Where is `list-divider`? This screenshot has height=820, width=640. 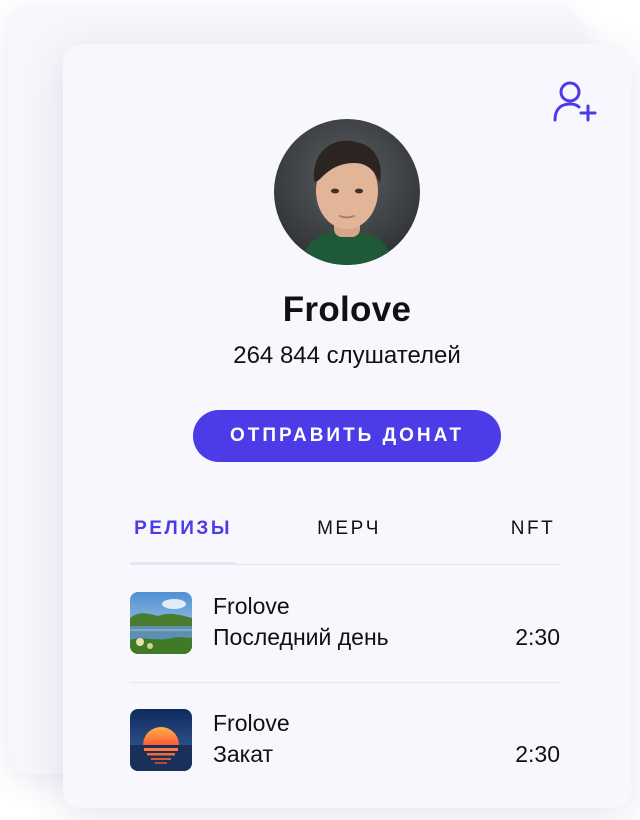 list-divider is located at coordinates (345, 682).